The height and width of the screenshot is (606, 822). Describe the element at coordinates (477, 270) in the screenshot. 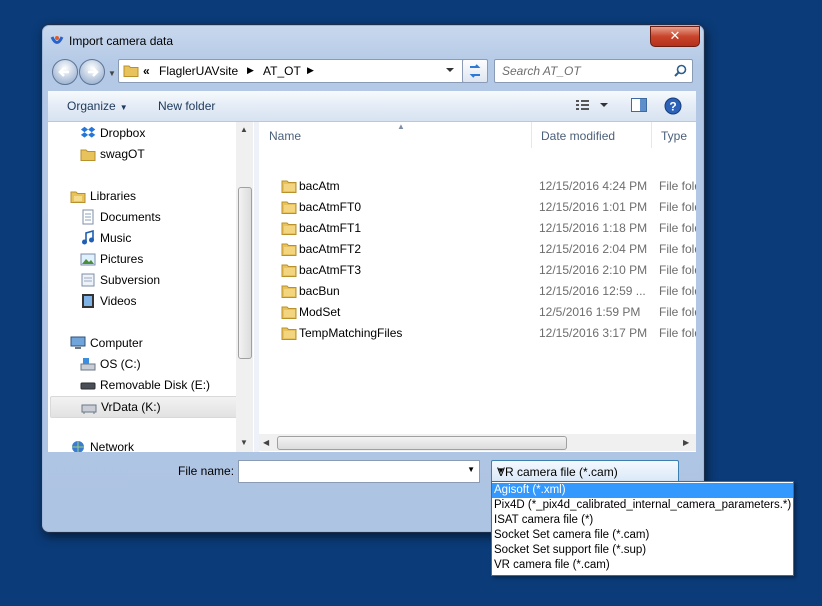

I see `file-row: bacAtmFT3 12/15/2016 2:10 PM File folder` at that location.